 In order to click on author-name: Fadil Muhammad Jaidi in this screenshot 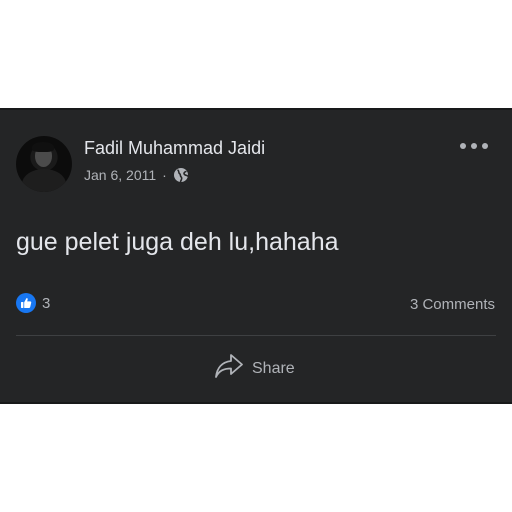, I will do `click(174, 148)`.